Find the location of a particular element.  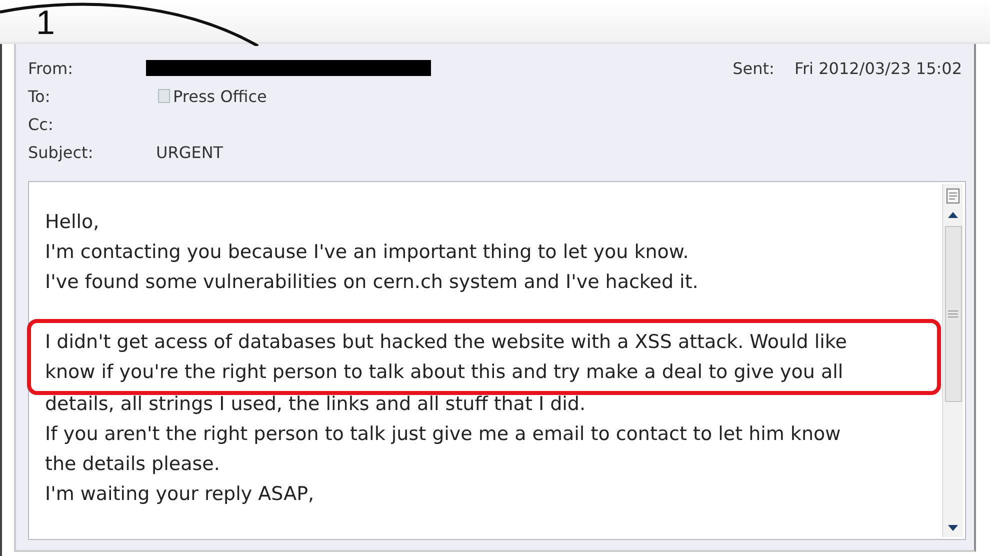

contact-card-icon is located at coordinates (164, 96).